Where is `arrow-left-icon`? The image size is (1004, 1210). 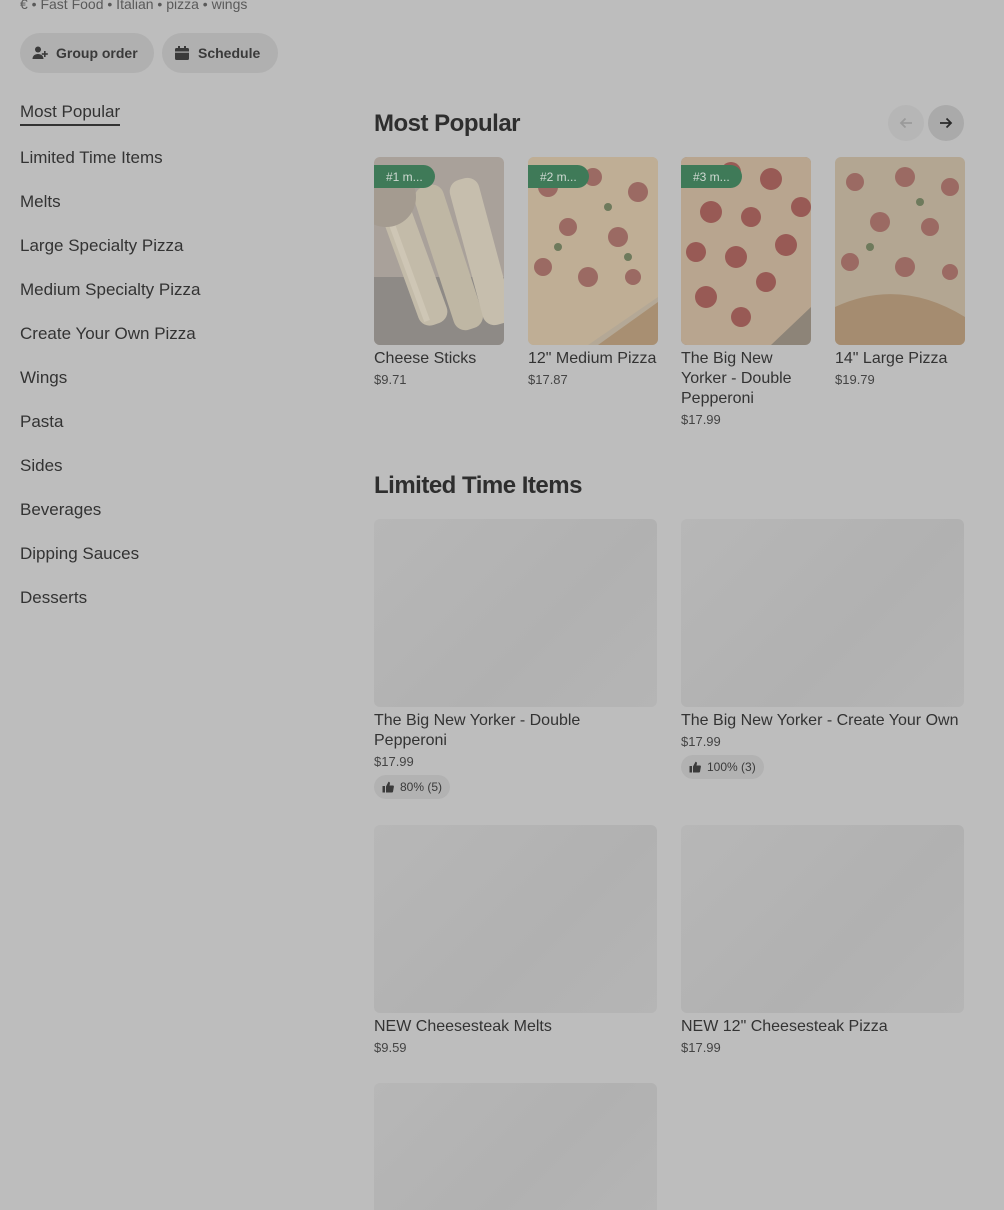 arrow-left-icon is located at coordinates (905, 123).